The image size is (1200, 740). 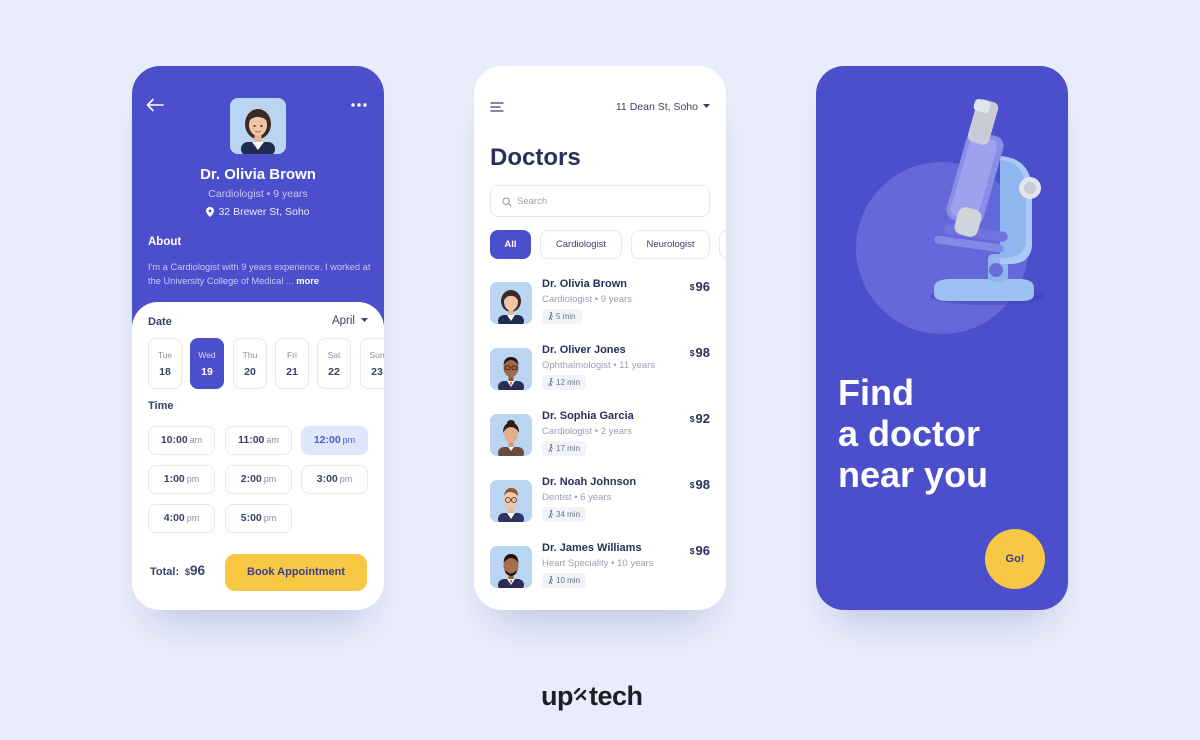 I want to click on day-option: Thu 20, so click(x=250, y=363).